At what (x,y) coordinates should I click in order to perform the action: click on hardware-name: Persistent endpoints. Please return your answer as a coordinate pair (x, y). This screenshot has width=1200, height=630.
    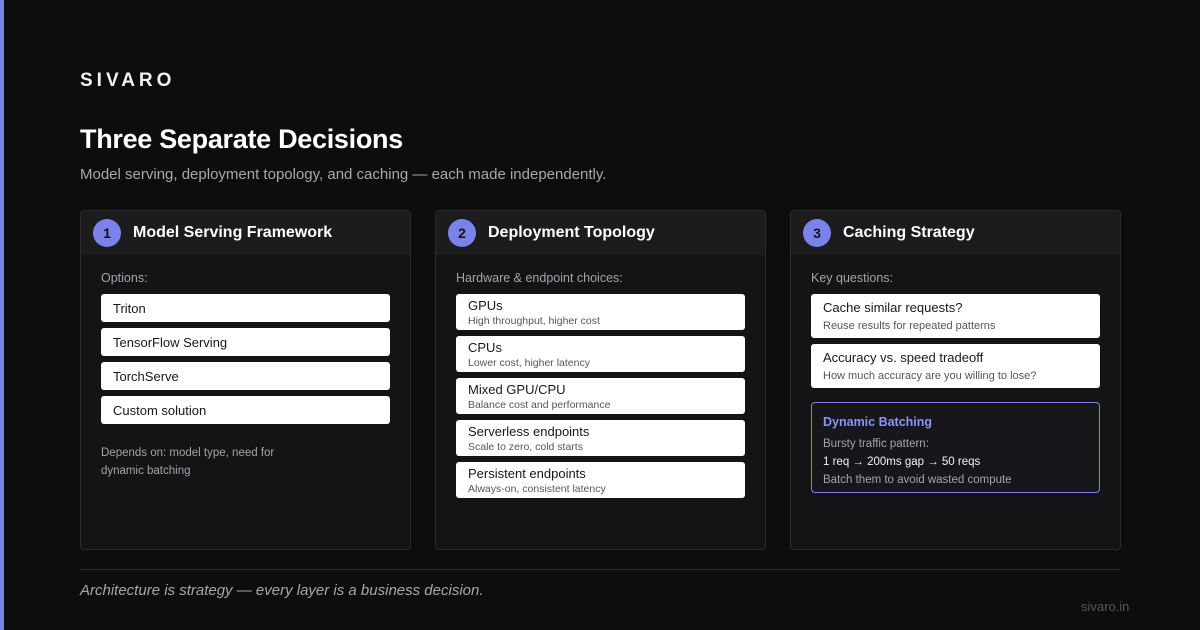
    Looking at the image, I should click on (527, 473).